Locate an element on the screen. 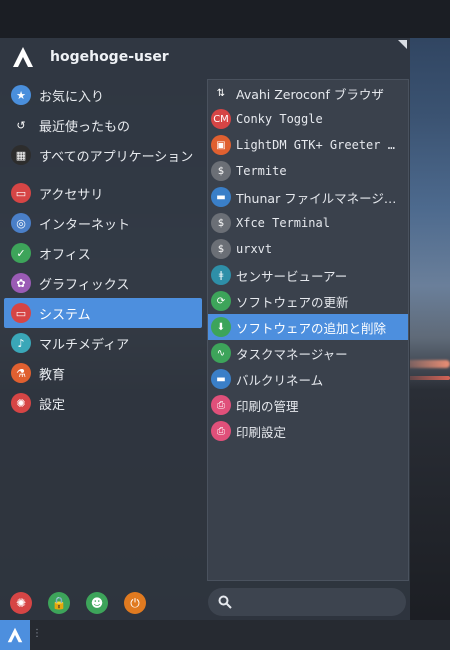 This screenshot has width=450, height=650. graphics-icon: ✿ is located at coordinates (21, 283).